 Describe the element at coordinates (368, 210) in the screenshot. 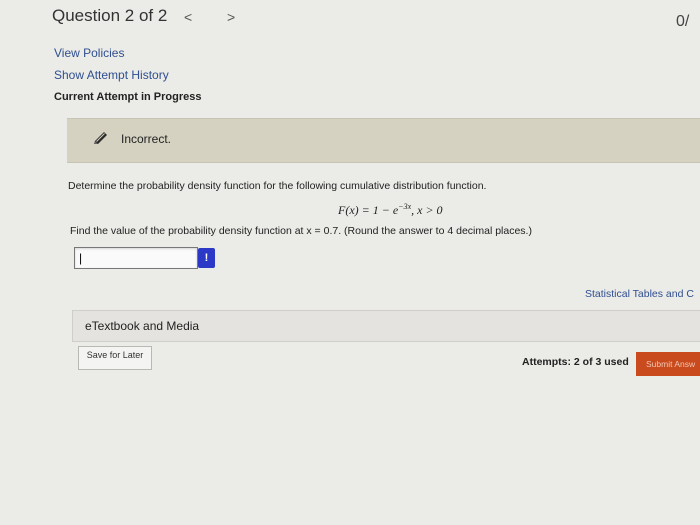

I see `formula-lhs: F(x) = 1 − e` at that location.